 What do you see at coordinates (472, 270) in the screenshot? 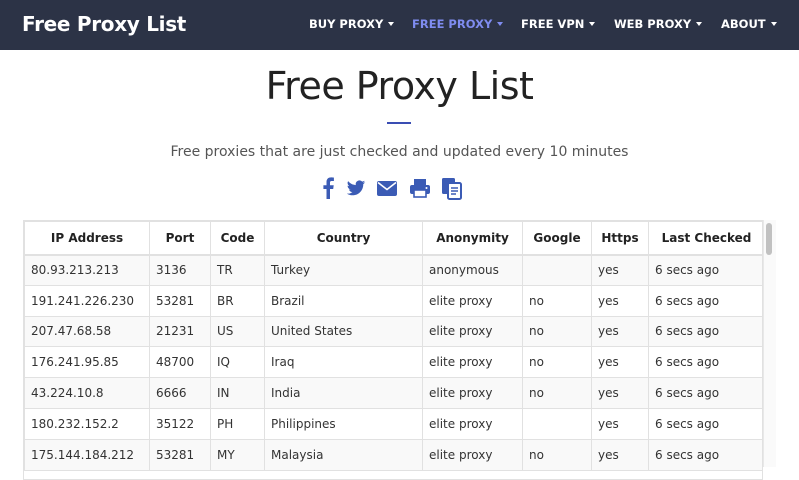
I see `anonymity-cell: anonymous` at bounding box center [472, 270].